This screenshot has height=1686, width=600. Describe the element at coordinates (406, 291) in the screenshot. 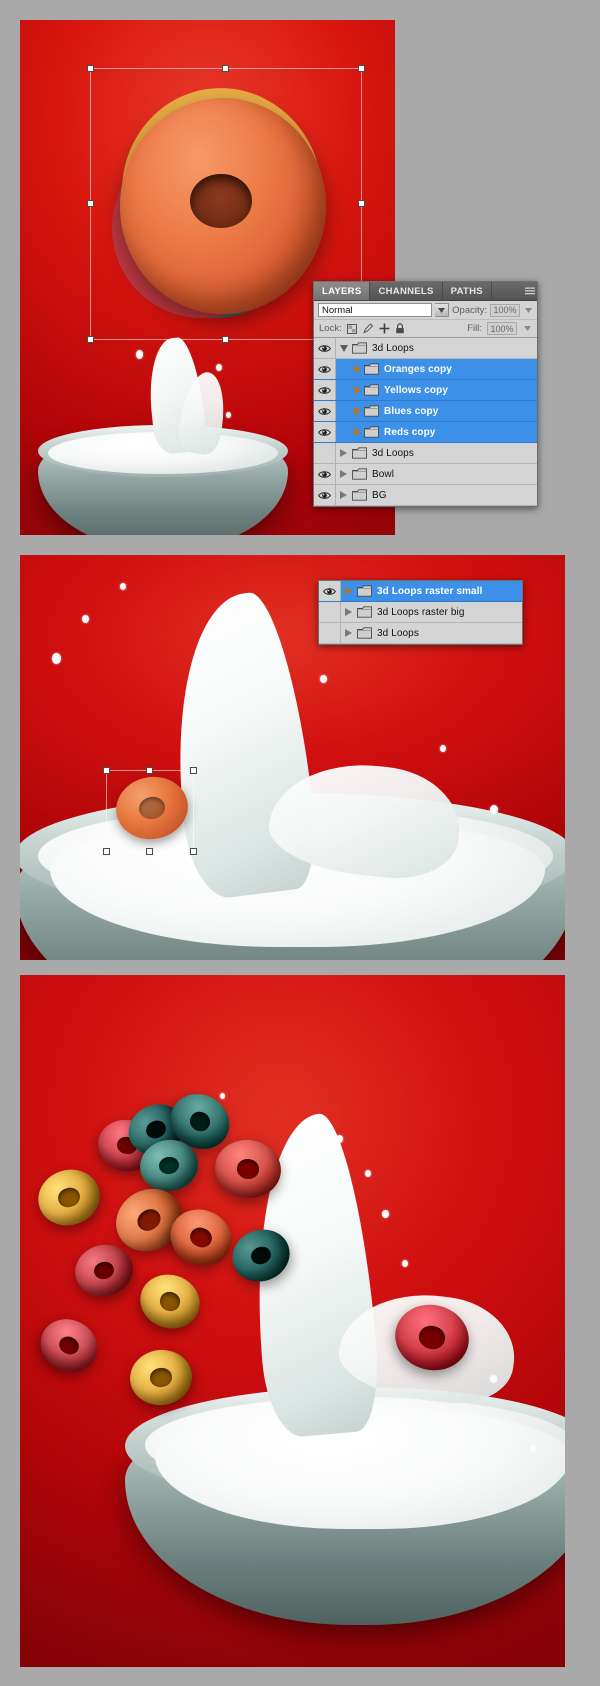

I see `tab-channels: CHANNELS` at that location.